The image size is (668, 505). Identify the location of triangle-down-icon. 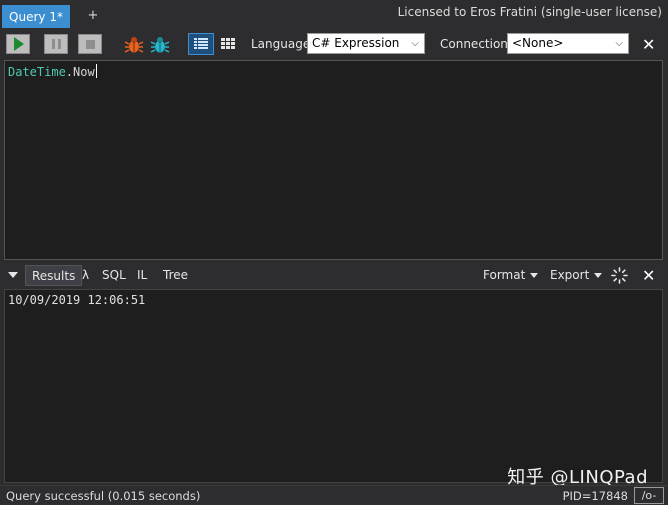
(13, 275).